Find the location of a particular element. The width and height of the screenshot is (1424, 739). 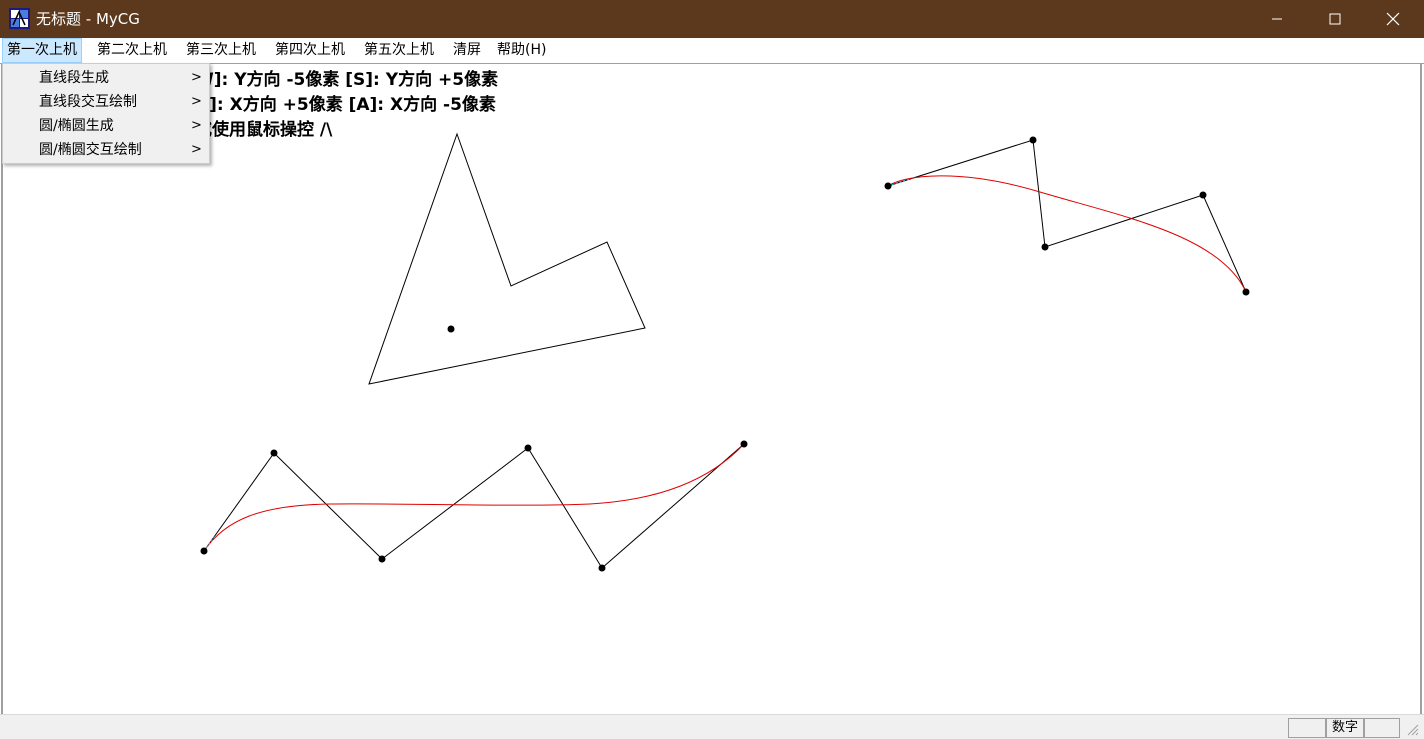

dropdown-item-line-generation: 直线段生成 > is located at coordinates (106, 78).